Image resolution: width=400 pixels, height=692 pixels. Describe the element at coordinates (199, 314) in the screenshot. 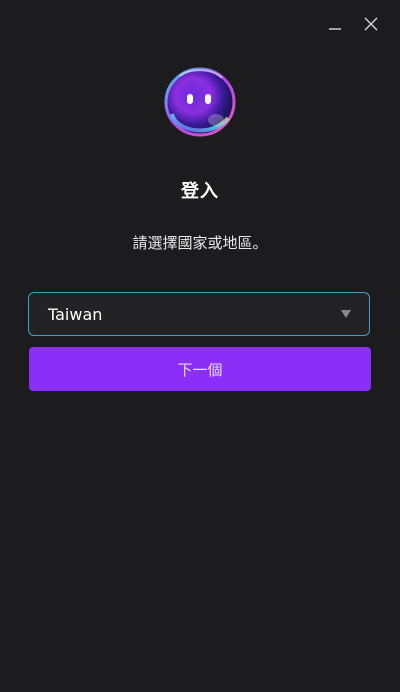

I see `country-select: Taiwan` at that location.